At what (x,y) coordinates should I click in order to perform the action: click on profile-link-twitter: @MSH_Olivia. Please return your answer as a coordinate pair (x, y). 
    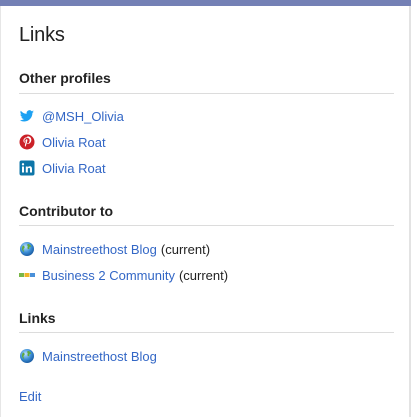
    Looking at the image, I should click on (83, 116).